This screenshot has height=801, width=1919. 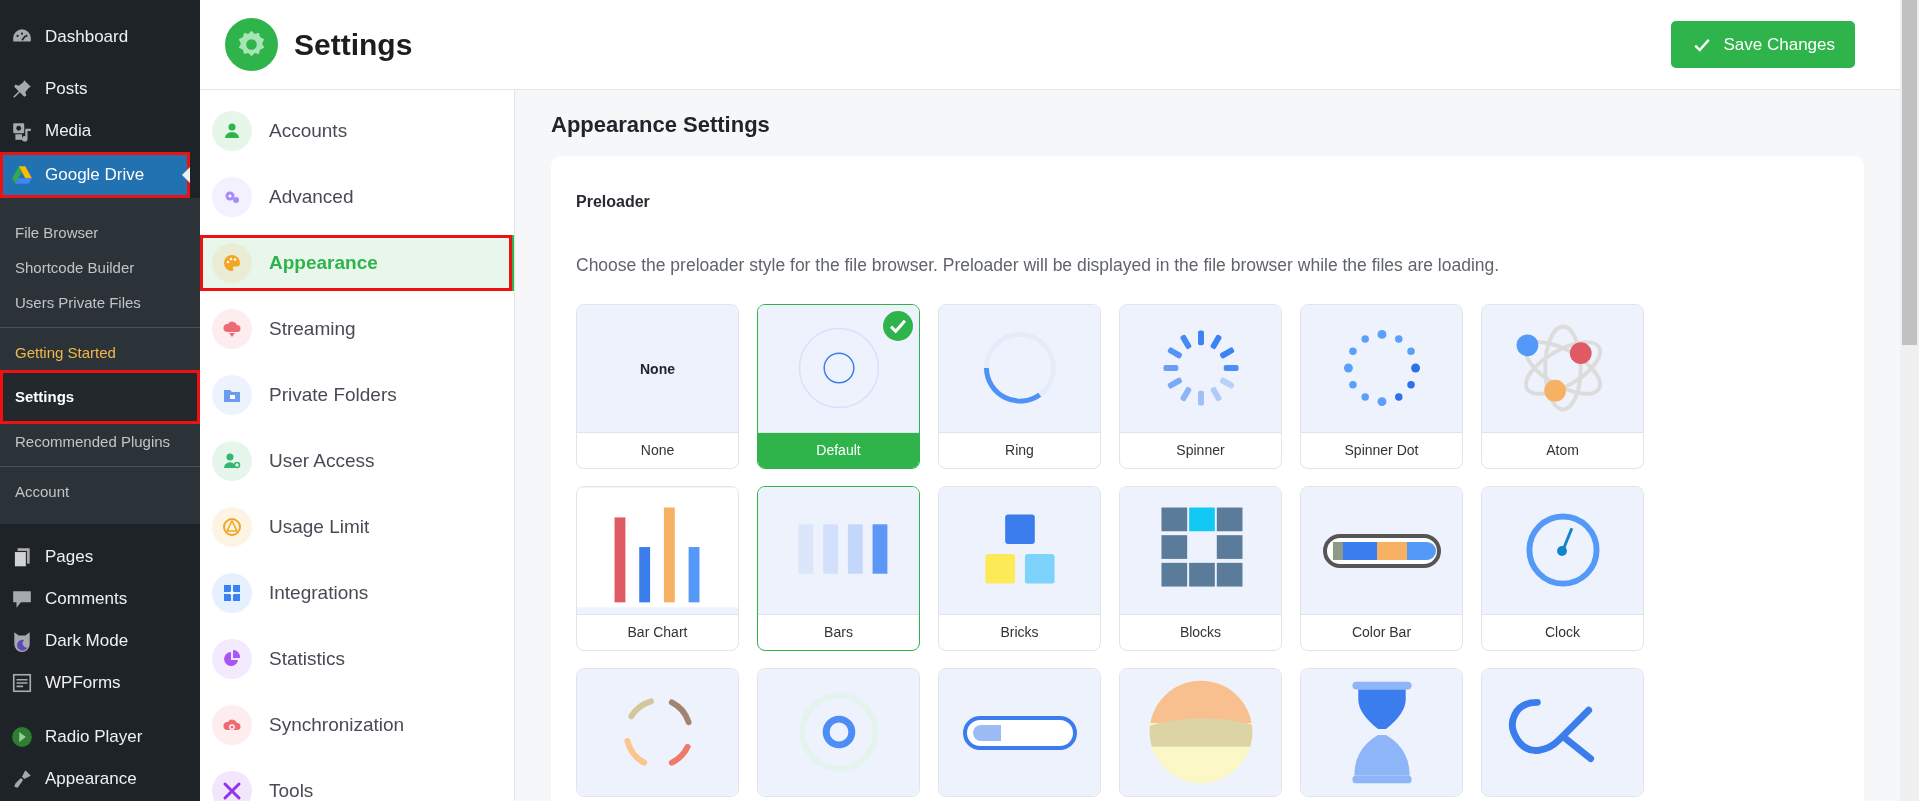 I want to click on media-icon, so click(x=22, y=131).